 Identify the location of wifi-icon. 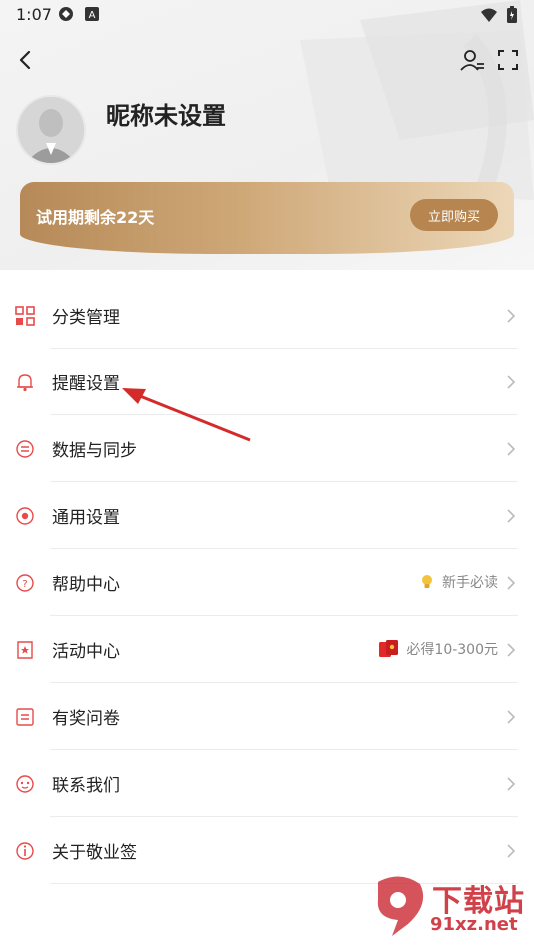
(489, 15).